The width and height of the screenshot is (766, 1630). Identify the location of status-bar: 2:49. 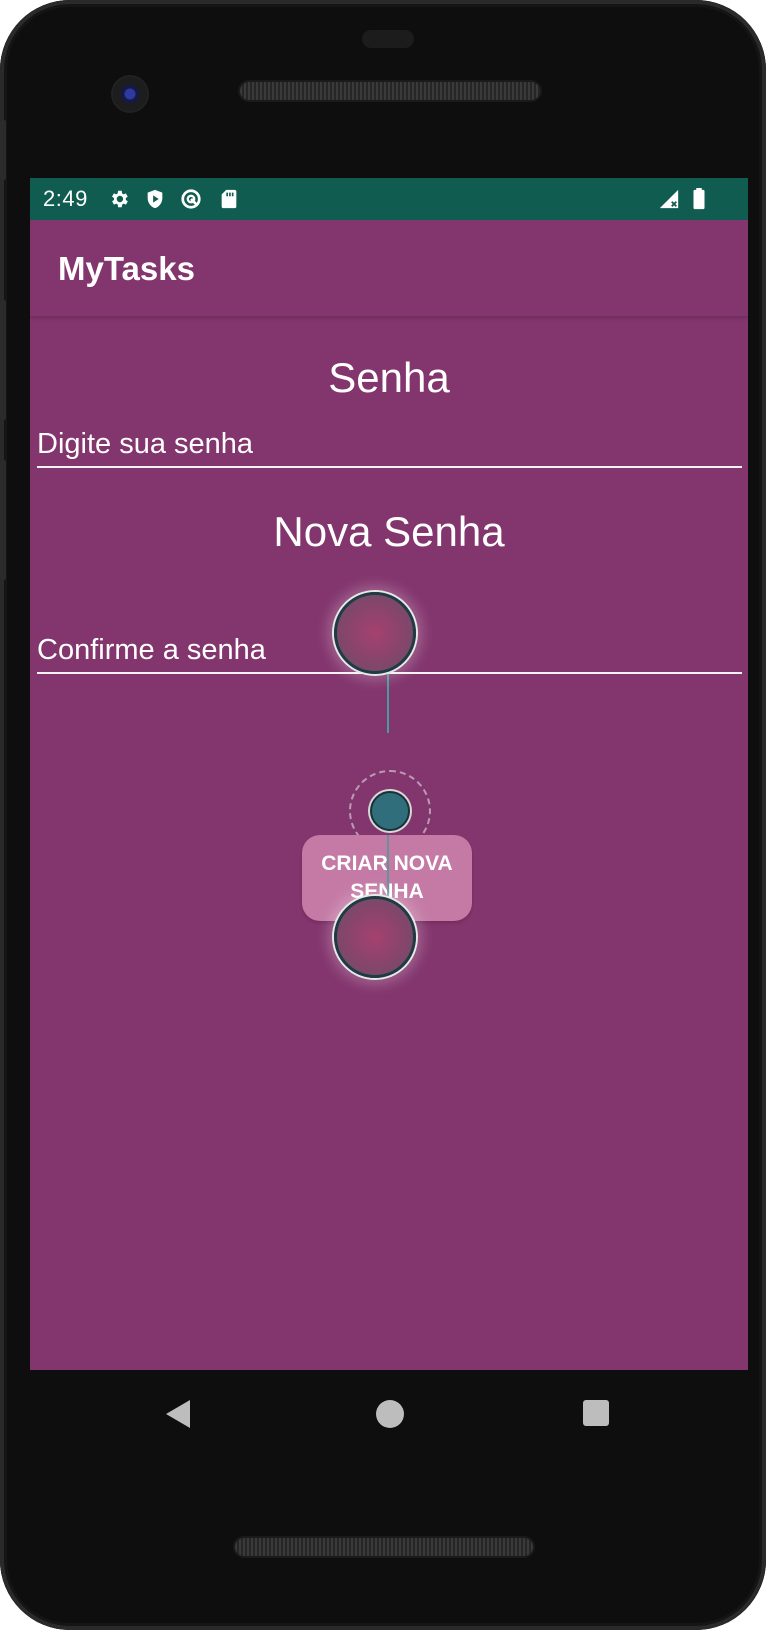
(389, 199).